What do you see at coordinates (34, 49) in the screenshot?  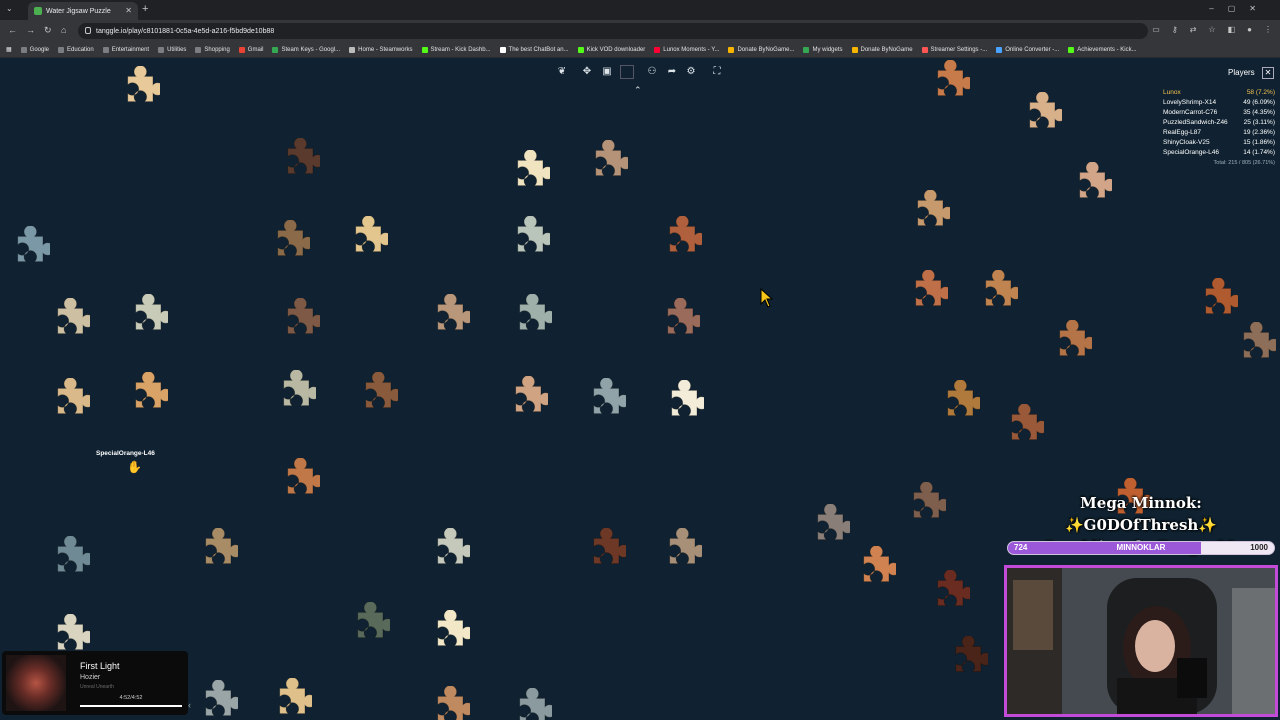 I see `bookmark-item: Google` at bounding box center [34, 49].